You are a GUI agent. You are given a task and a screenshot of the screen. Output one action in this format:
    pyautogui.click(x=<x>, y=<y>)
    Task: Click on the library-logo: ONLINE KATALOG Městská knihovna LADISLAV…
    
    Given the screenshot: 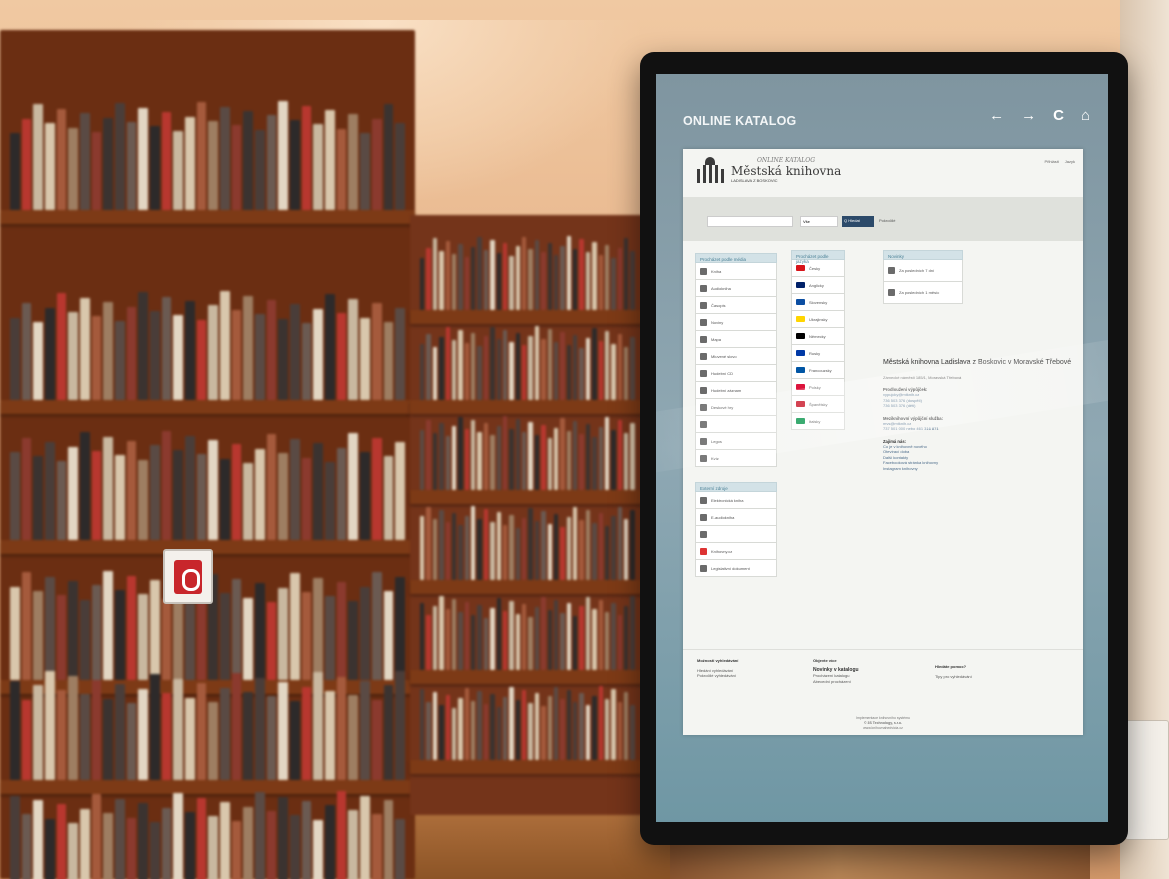 What is the action you would take?
    pyautogui.click(x=768, y=170)
    